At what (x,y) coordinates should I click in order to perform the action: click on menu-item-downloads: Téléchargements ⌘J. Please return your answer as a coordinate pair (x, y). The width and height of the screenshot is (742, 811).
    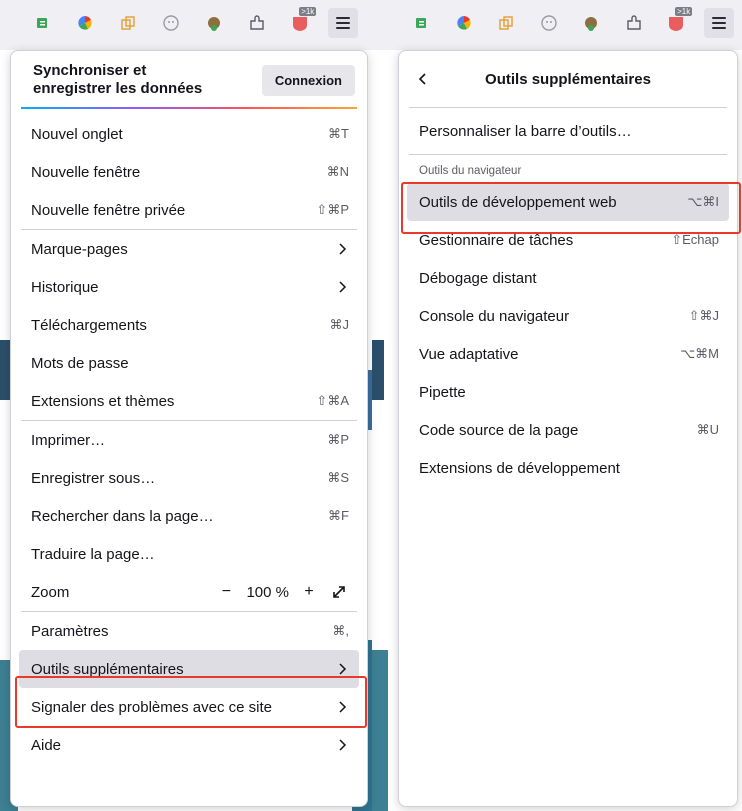
    Looking at the image, I should click on (189, 325).